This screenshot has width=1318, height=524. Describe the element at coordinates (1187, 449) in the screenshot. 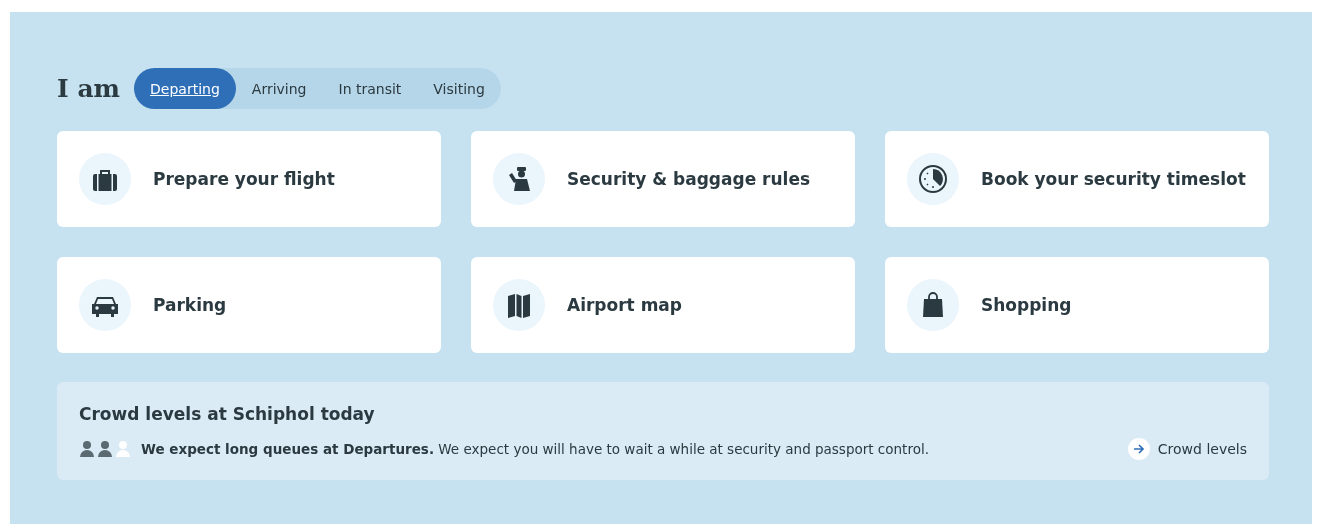

I see `crowd-levels-link: Crowd levels` at that location.